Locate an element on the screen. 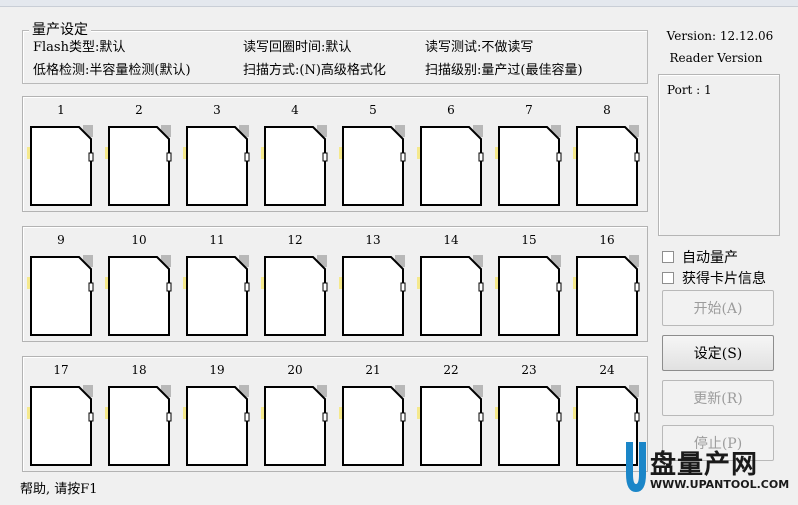  setting-scan-level: 扫描级别:量产过(最佳容量) is located at coordinates (504, 71).